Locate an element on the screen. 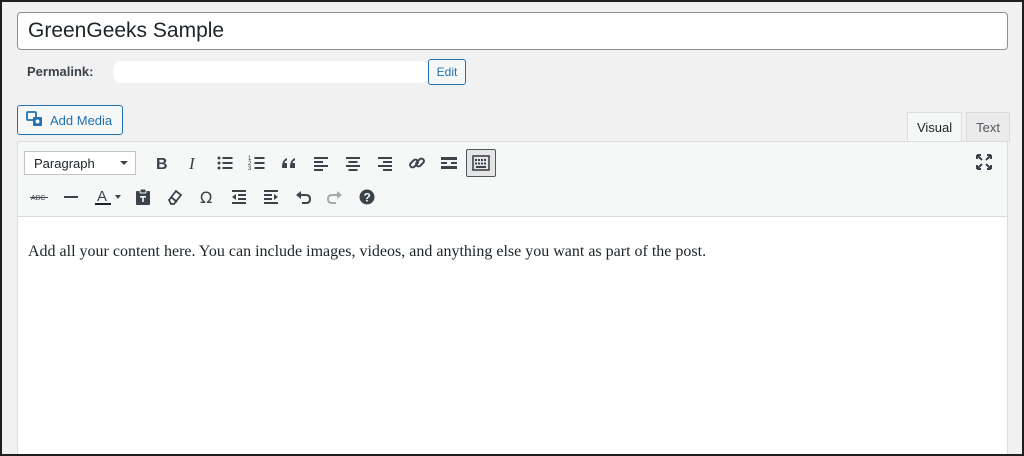  help-label: ? is located at coordinates (367, 198).